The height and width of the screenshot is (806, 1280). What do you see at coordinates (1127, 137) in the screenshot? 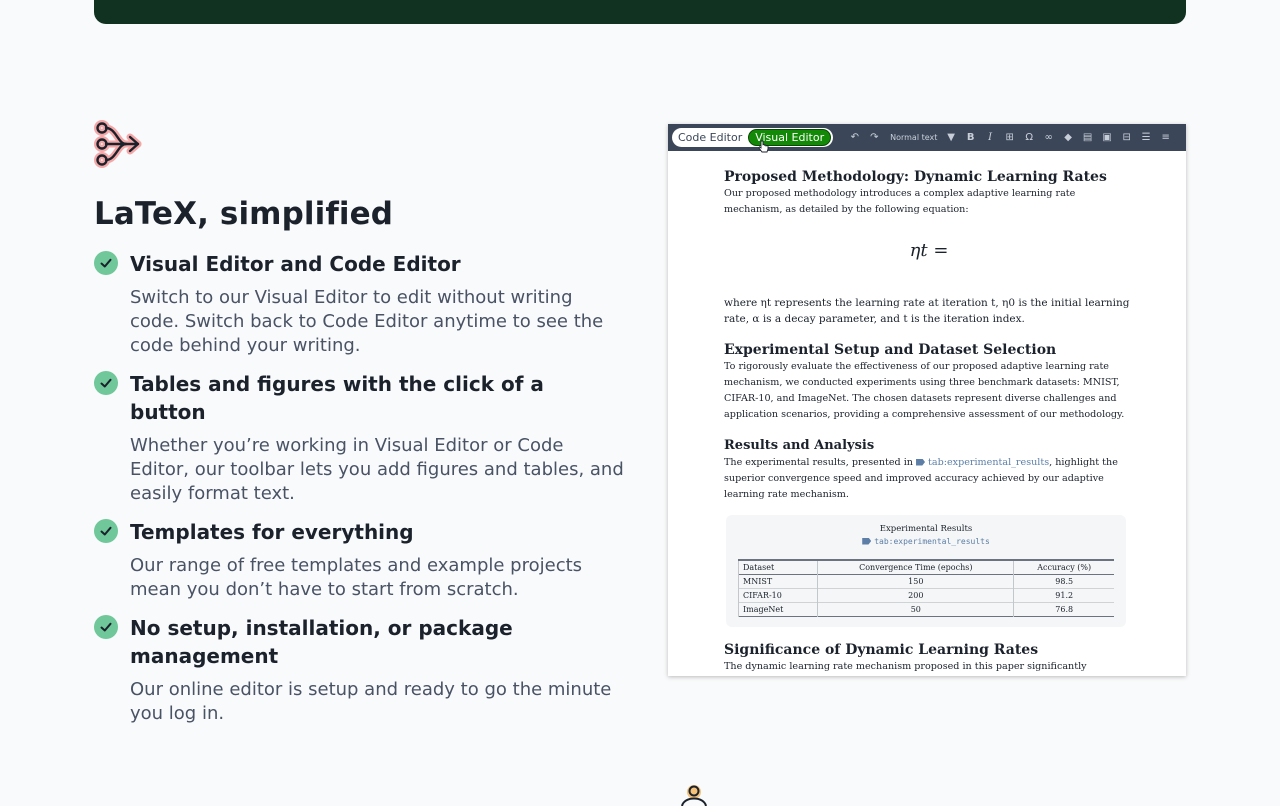
I see `table-icon: ⊟` at bounding box center [1127, 137].